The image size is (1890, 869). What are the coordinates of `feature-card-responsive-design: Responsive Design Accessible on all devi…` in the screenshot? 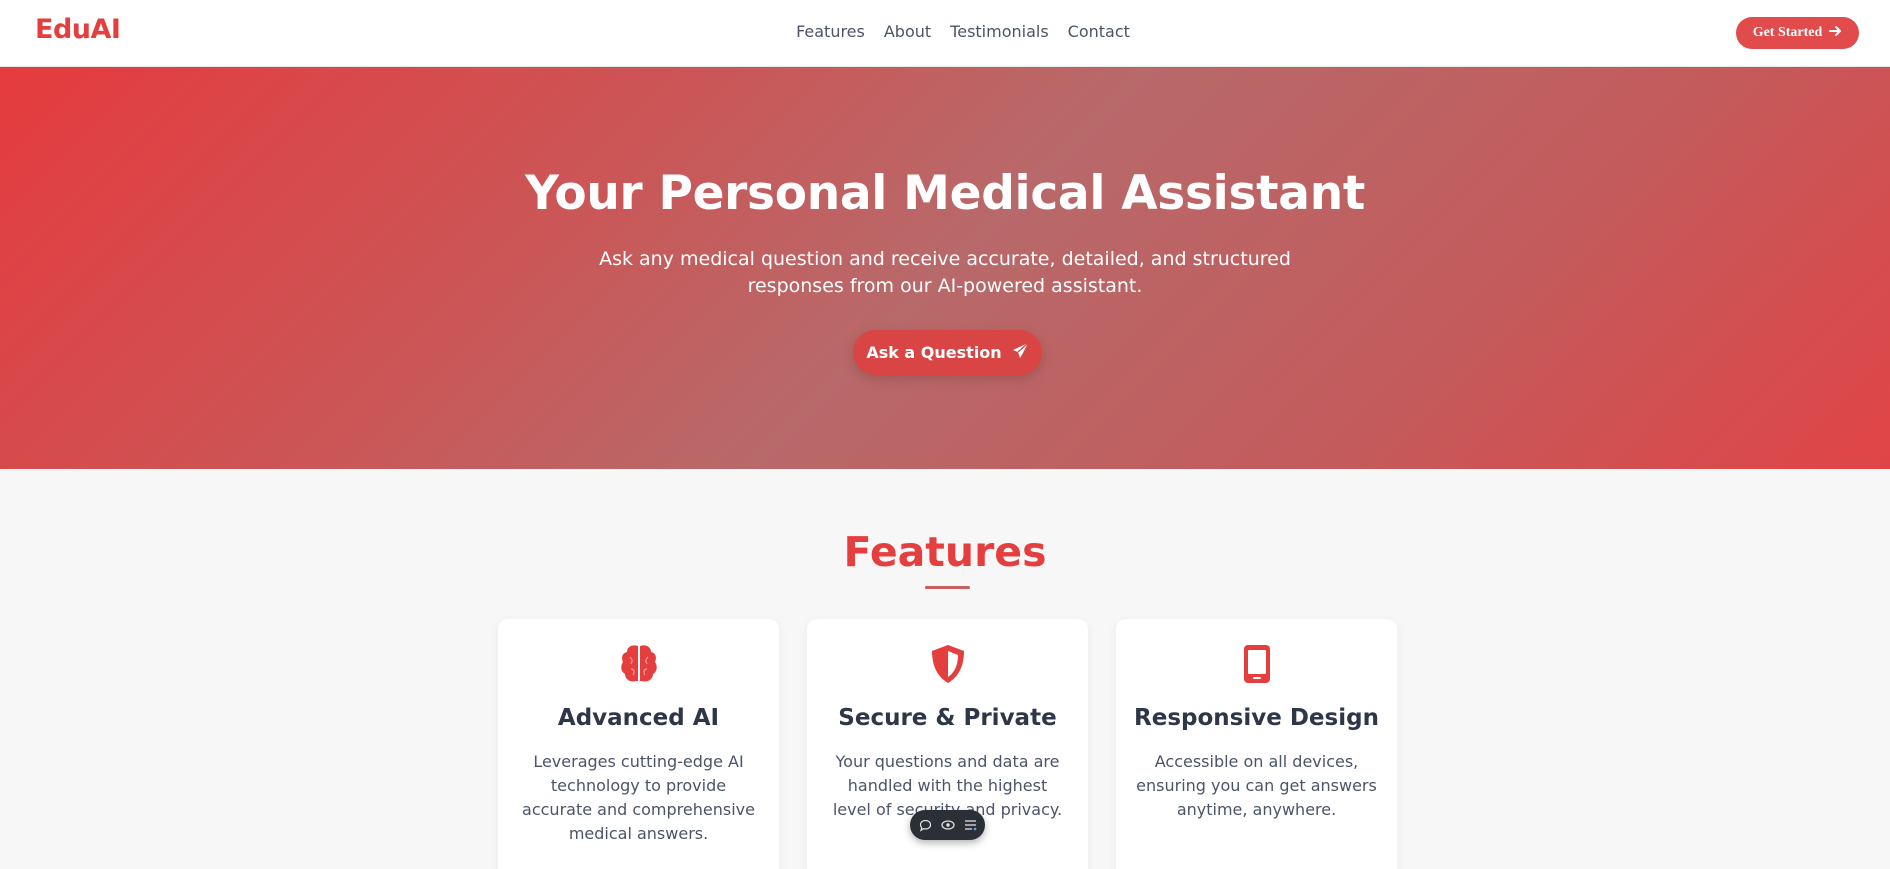 It's located at (1256, 744).